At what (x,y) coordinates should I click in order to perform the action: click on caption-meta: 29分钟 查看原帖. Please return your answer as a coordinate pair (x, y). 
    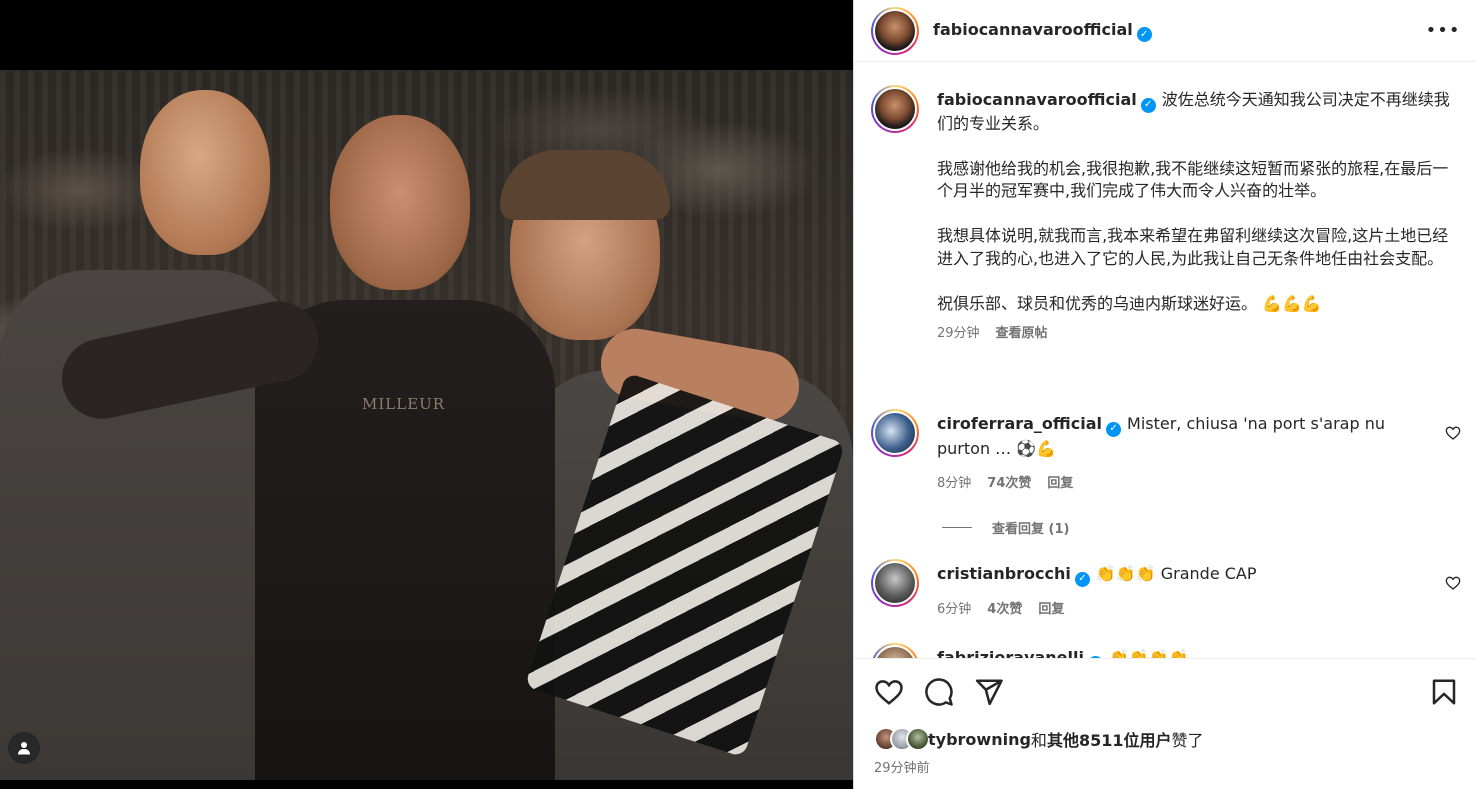
    Looking at the image, I should click on (1194, 334).